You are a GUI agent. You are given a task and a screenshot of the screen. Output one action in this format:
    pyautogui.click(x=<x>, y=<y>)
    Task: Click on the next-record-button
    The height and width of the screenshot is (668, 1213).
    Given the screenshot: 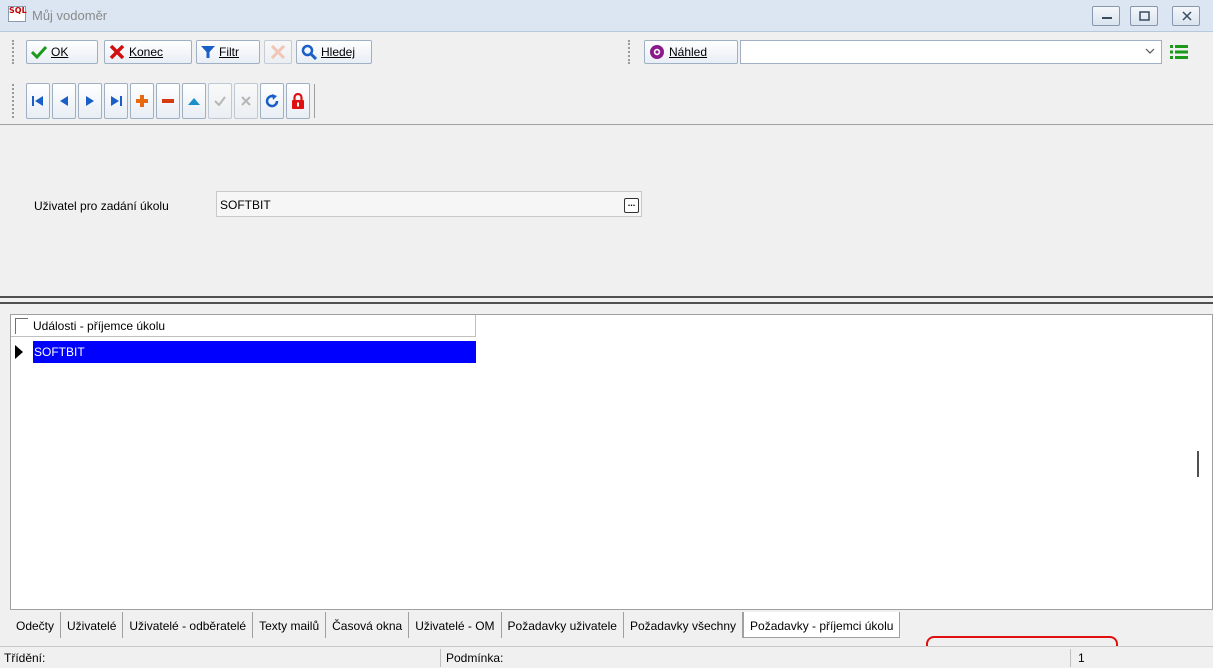 What is the action you would take?
    pyautogui.click(x=90, y=101)
    